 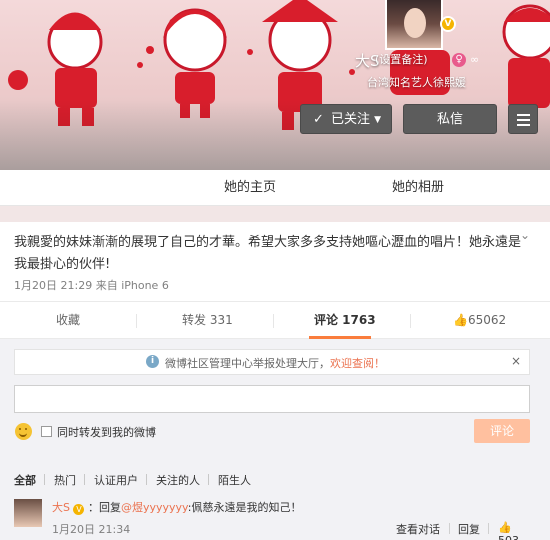 I want to click on mention-link: @煜yyyyyyy, so click(x=154, y=507).